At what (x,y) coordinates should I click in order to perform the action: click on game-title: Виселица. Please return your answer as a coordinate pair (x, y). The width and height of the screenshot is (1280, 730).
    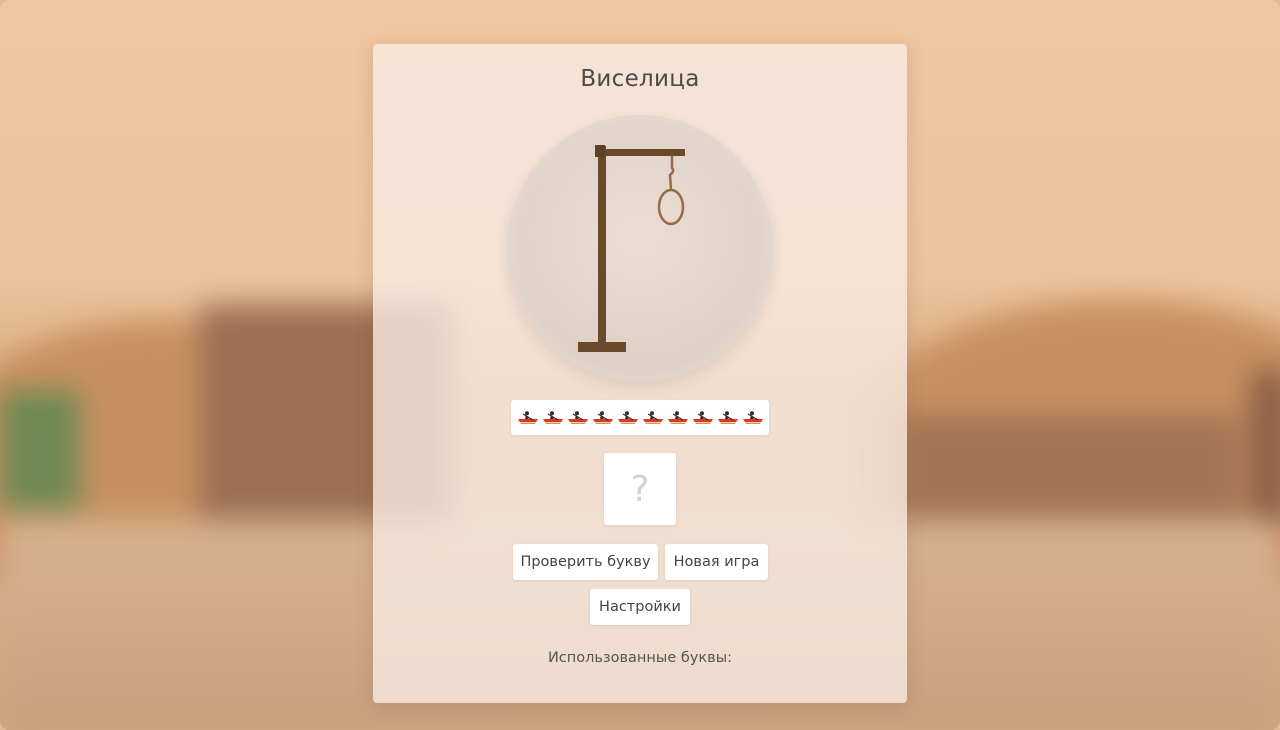
    Looking at the image, I should click on (640, 79).